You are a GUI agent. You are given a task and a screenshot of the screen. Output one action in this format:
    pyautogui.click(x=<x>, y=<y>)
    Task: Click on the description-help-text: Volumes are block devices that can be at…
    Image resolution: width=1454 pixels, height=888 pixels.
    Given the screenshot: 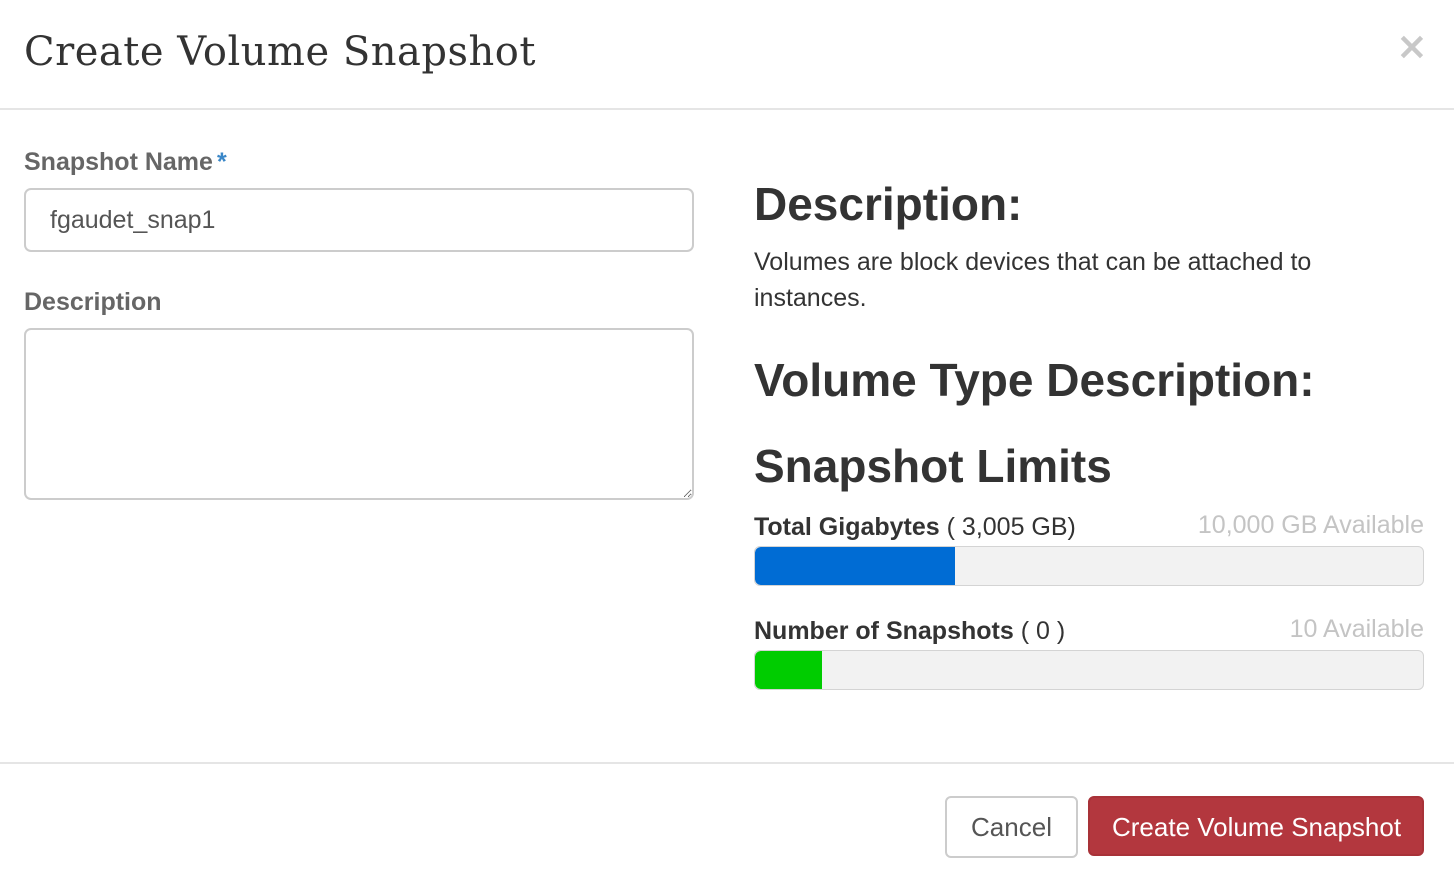 What is the action you would take?
    pyautogui.click(x=1033, y=280)
    